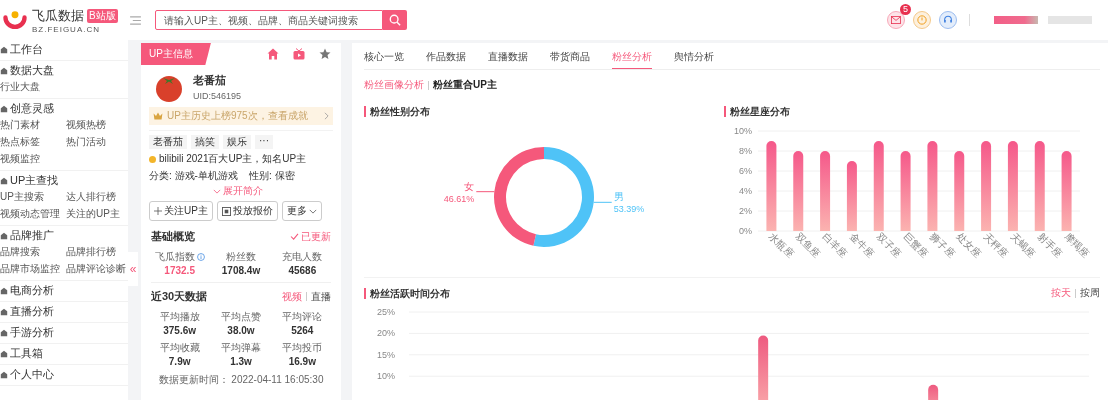 This screenshot has width=1108, height=400. Describe the element at coordinates (1090, 293) in the screenshot. I see `toggle-option: 按周` at that location.